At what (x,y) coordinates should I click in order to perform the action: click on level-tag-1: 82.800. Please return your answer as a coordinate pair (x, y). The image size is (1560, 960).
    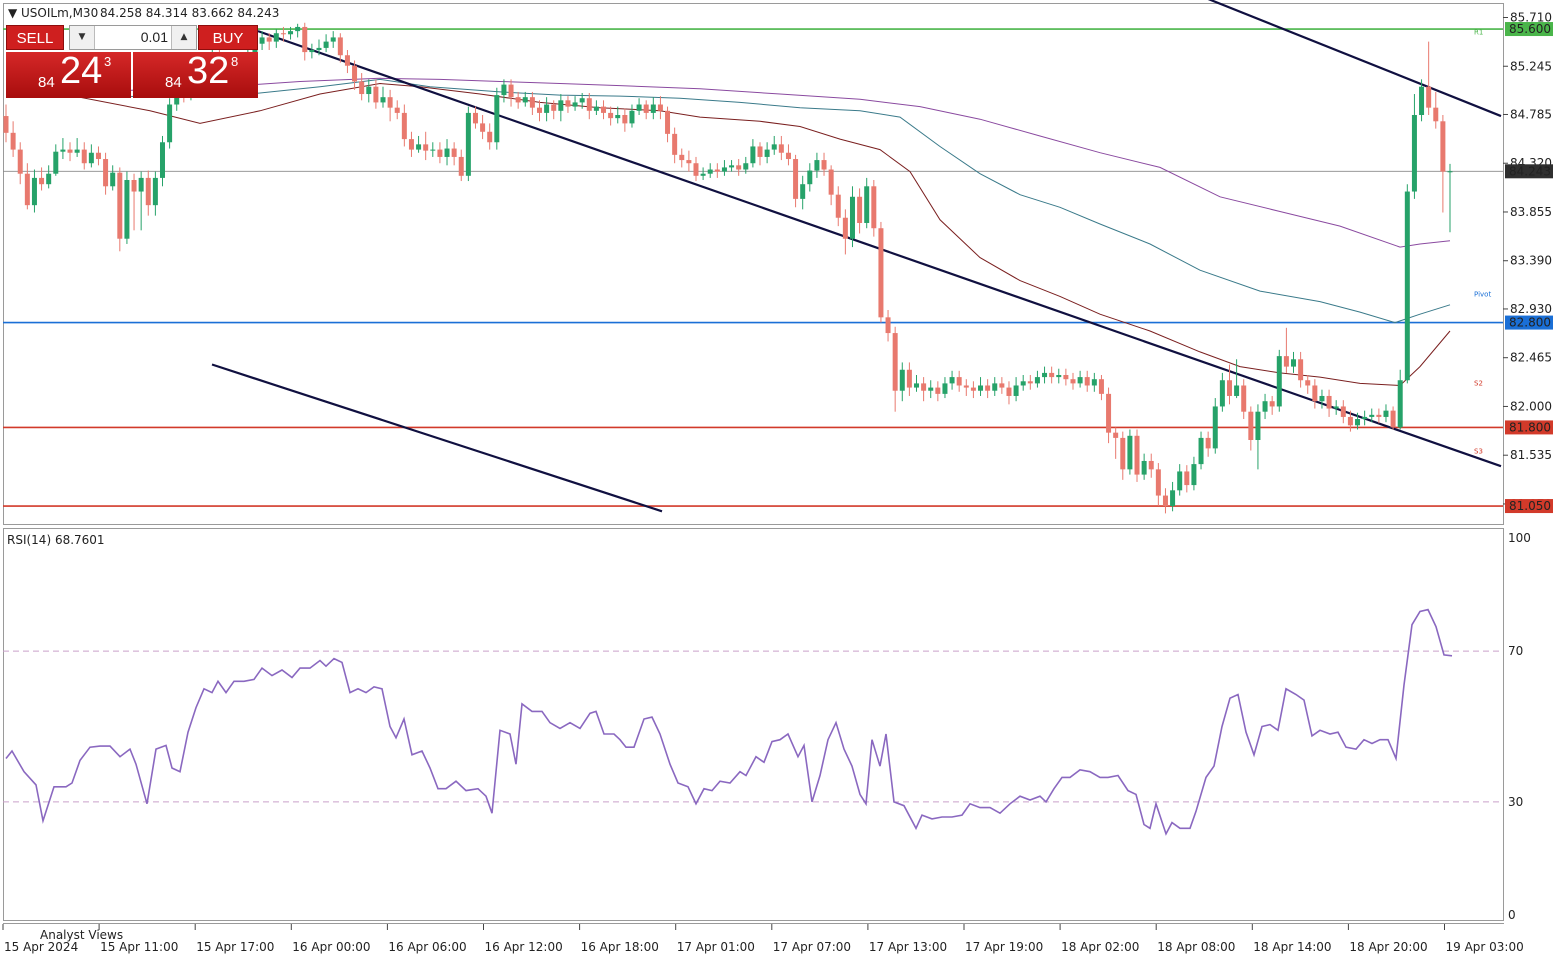
    Looking at the image, I should click on (1530, 323).